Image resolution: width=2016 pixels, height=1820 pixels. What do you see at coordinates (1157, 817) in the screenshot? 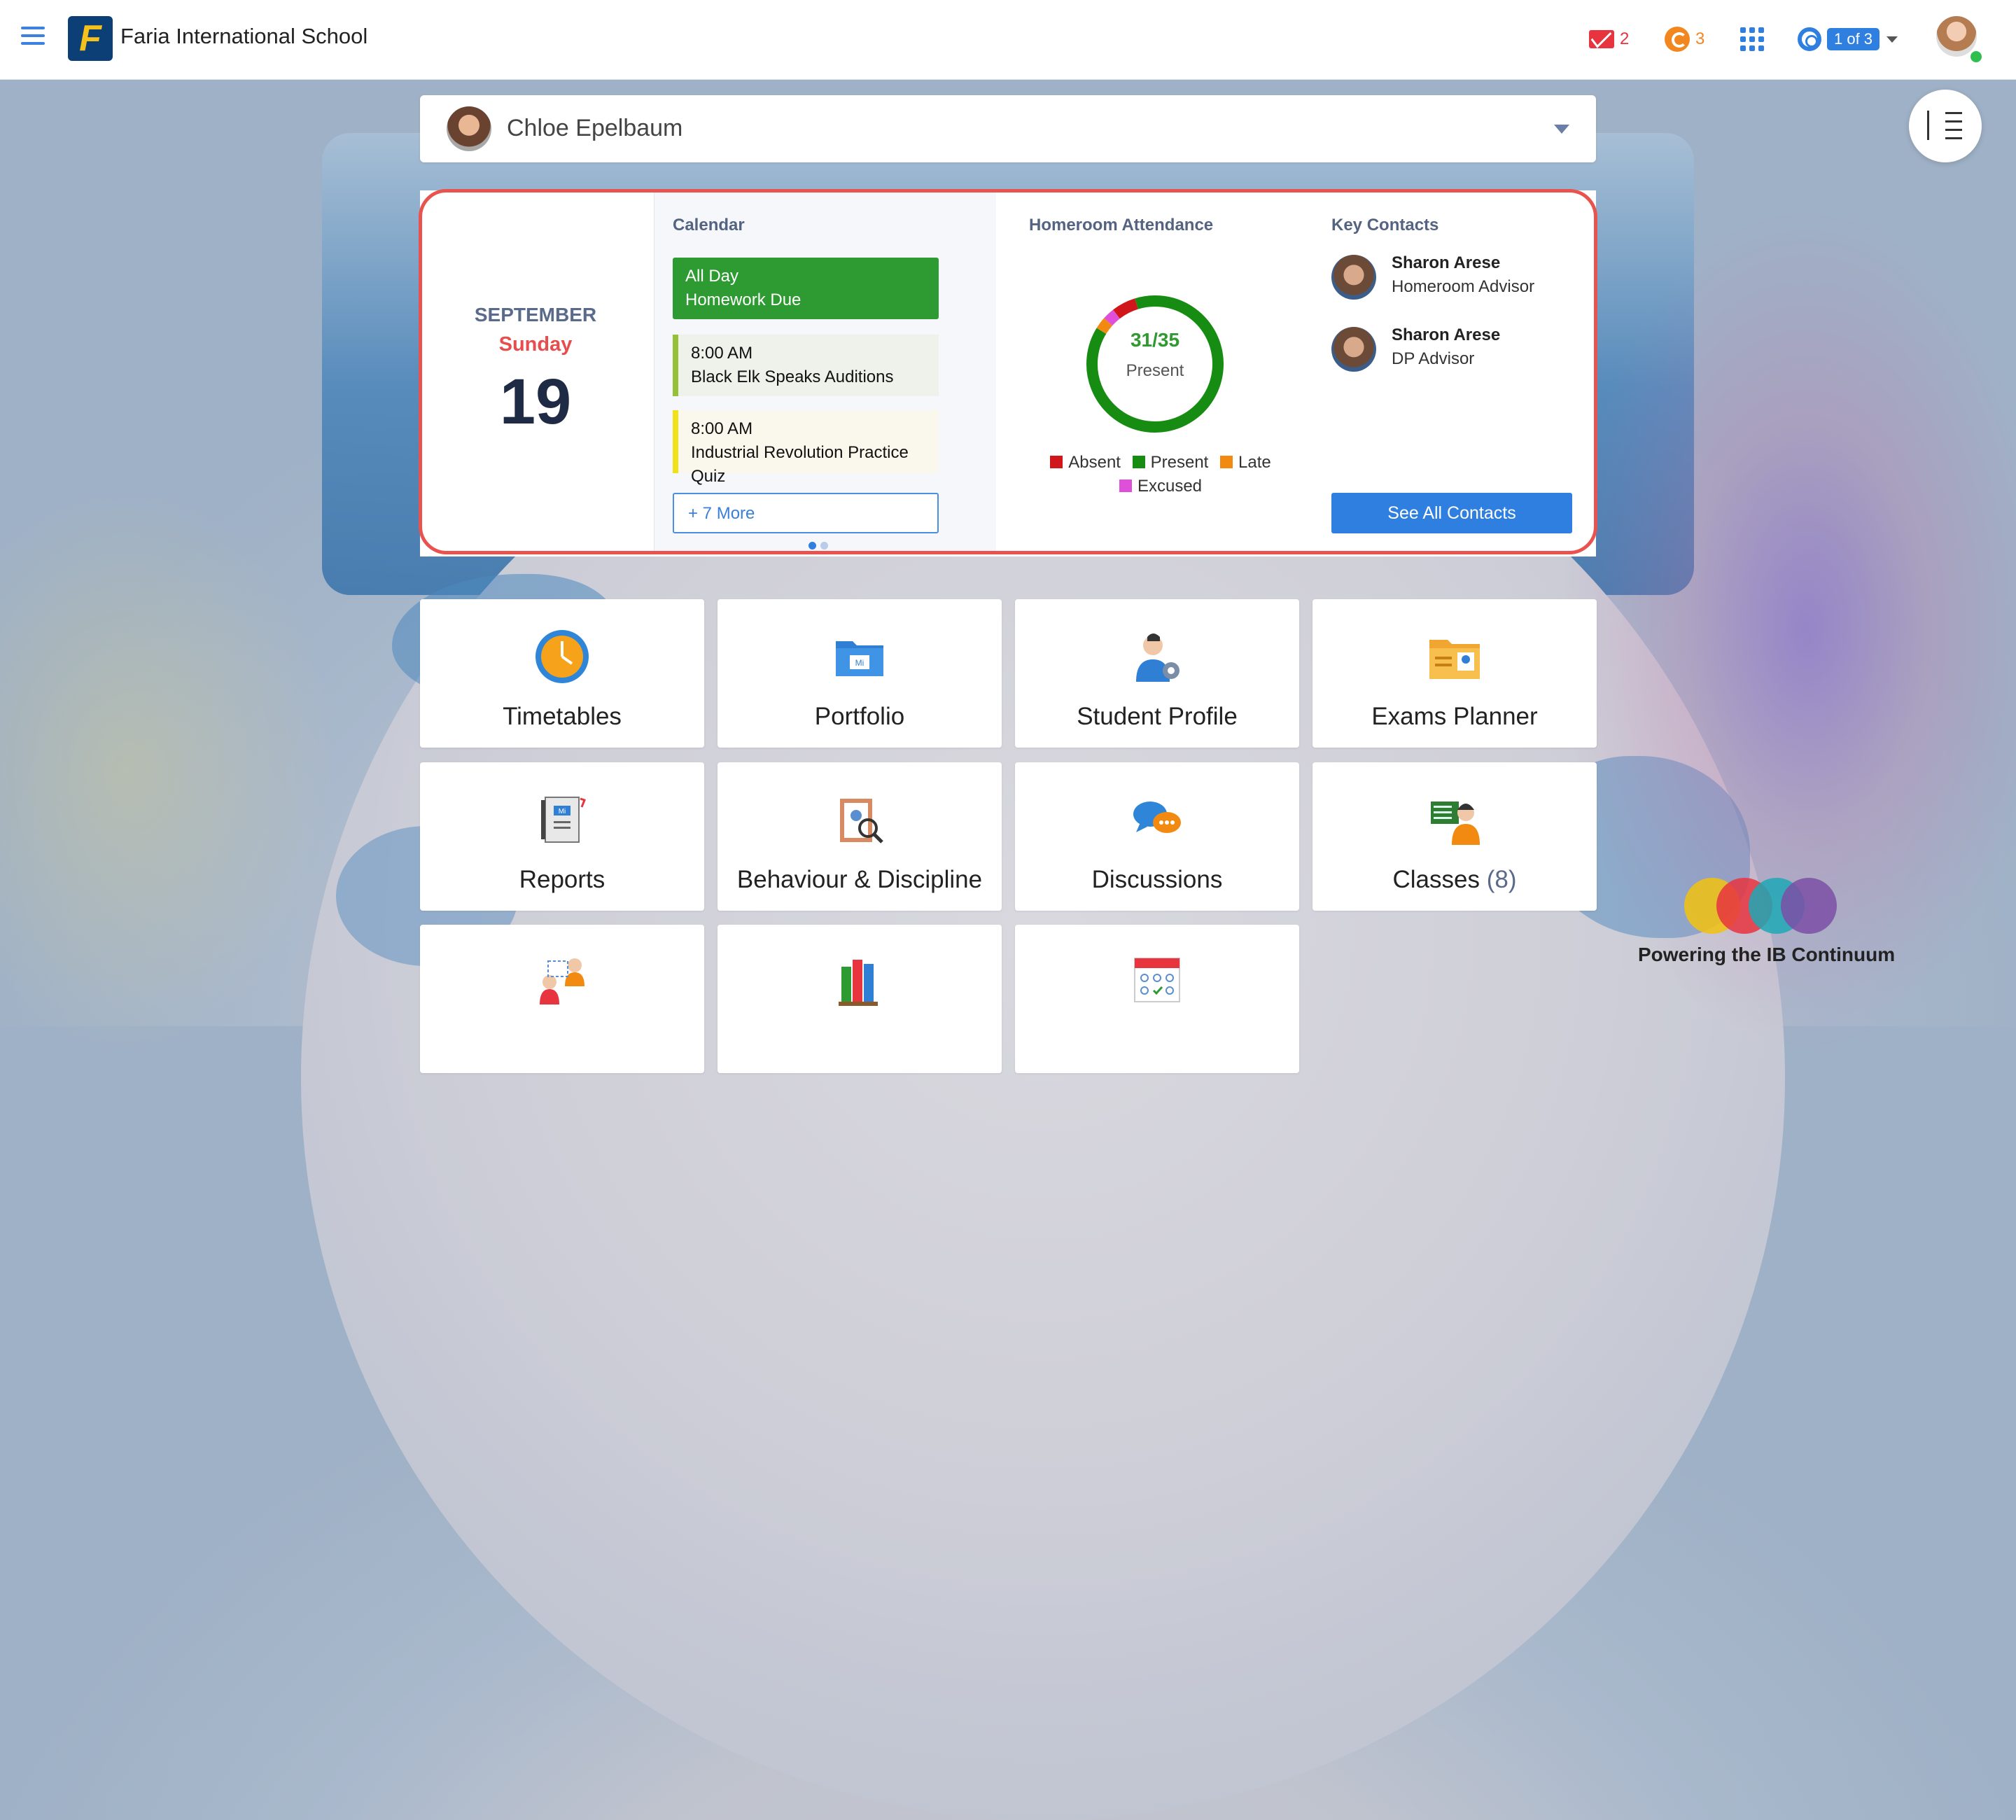
I see `chat-bubbles-icon` at bounding box center [1157, 817].